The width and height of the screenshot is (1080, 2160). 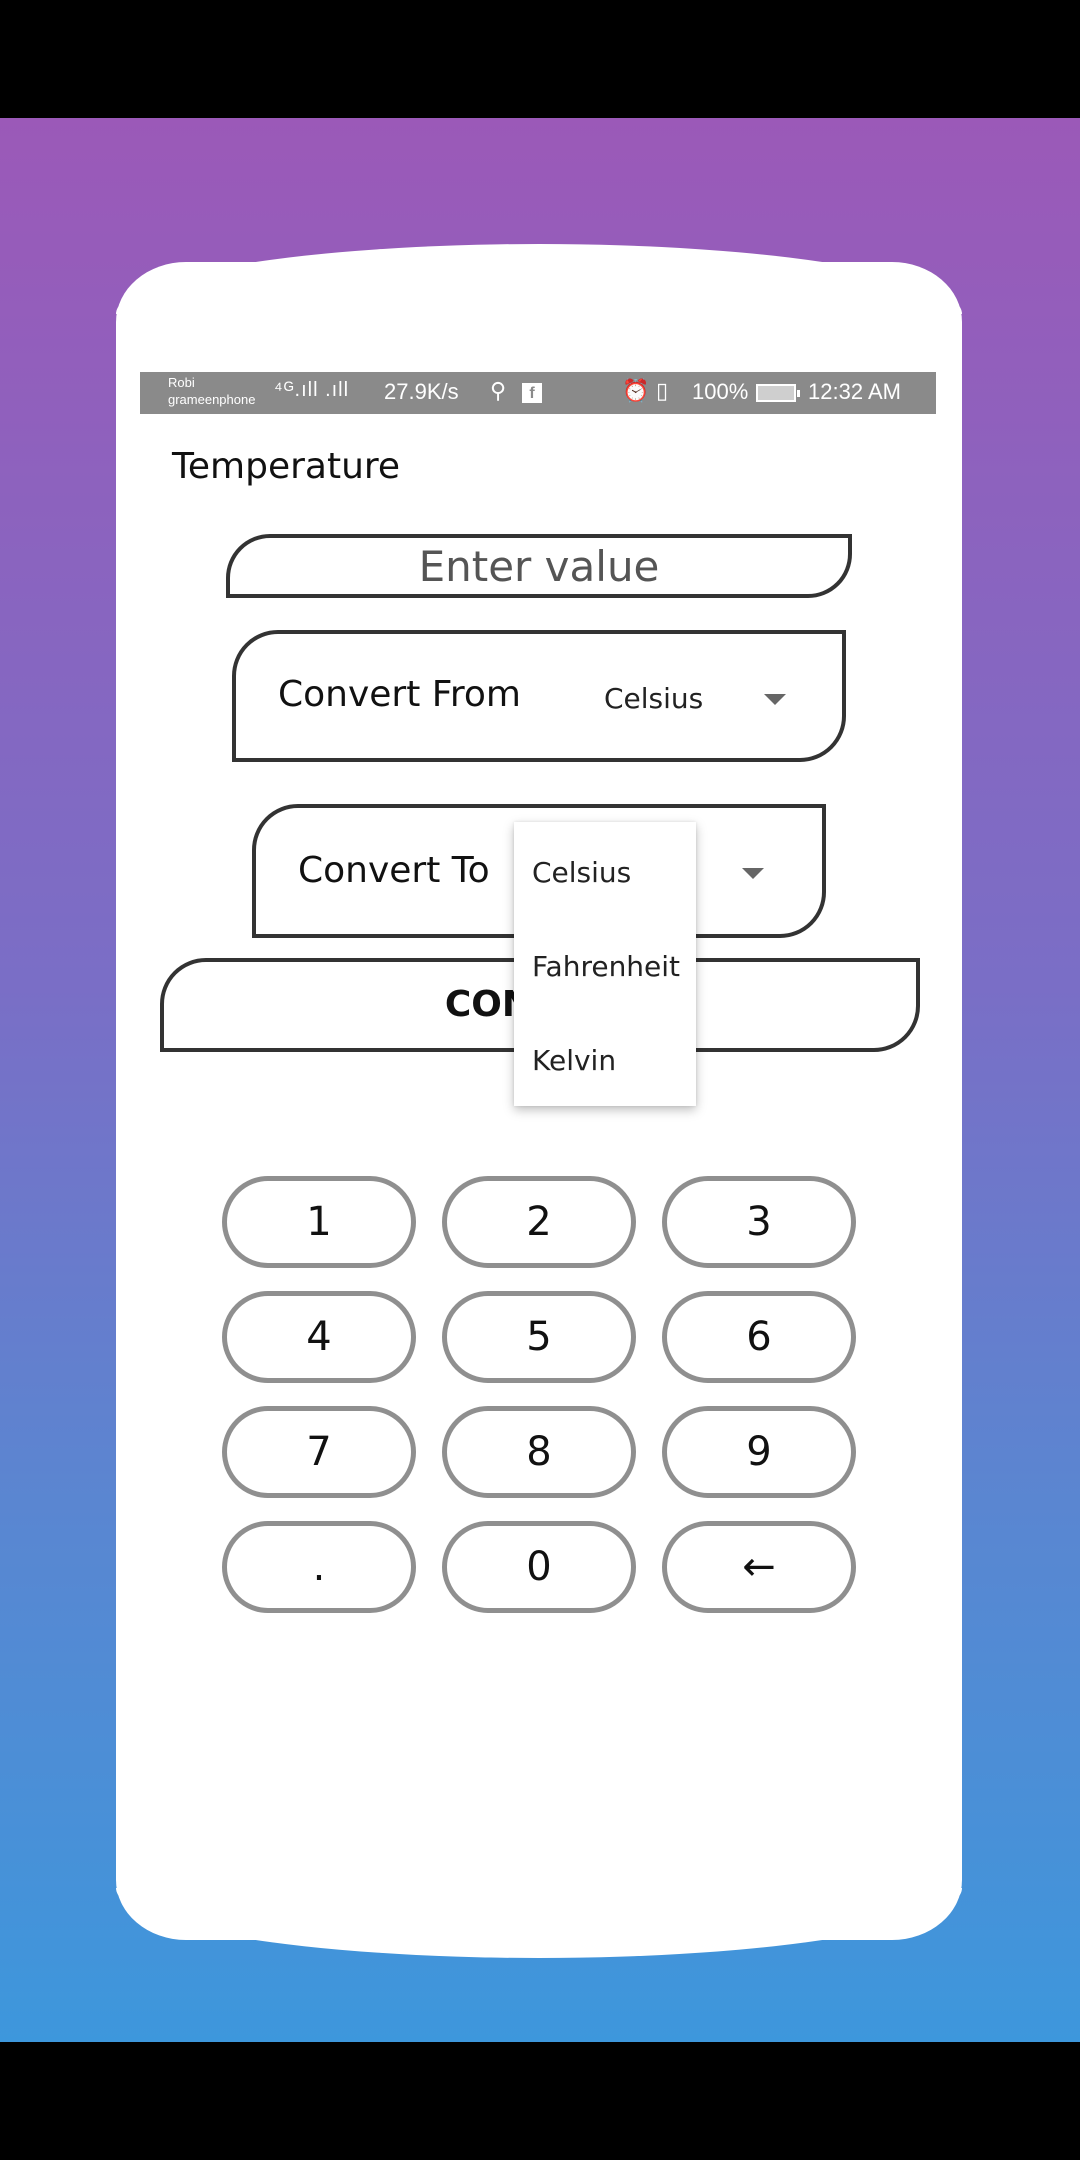 What do you see at coordinates (312, 390) in the screenshot?
I see `signal-icon: ⁴ᴳ.ıll .ıll` at bounding box center [312, 390].